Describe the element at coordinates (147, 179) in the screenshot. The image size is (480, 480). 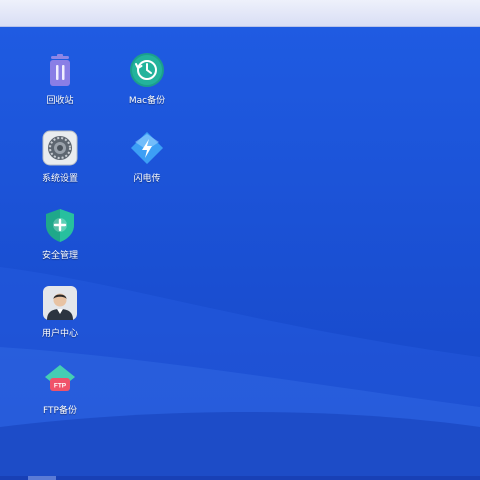
I see `desktop-icon-label: 闪电传` at that location.